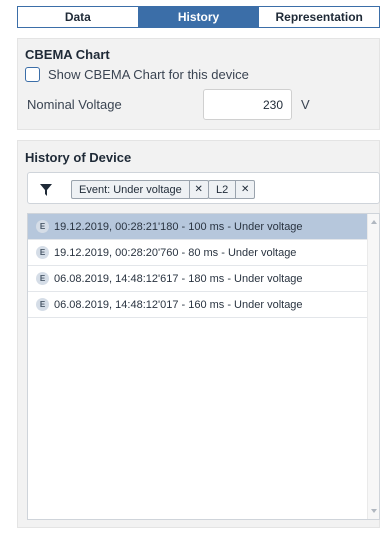  What do you see at coordinates (46, 189) in the screenshot?
I see `filter-funnel-icon` at bounding box center [46, 189].